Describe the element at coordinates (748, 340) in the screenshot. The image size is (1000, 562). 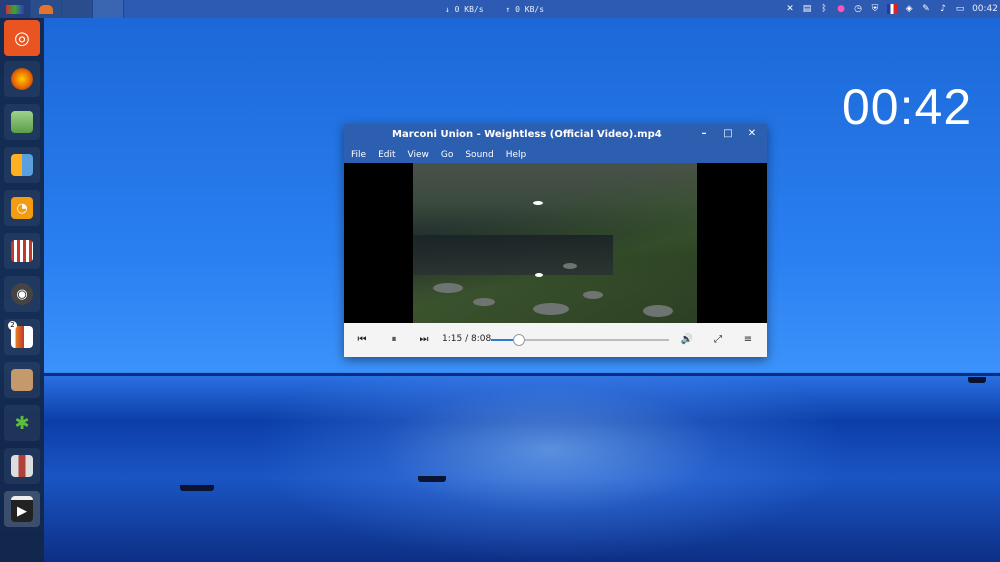
I see `menu-icon: ≡` at that location.